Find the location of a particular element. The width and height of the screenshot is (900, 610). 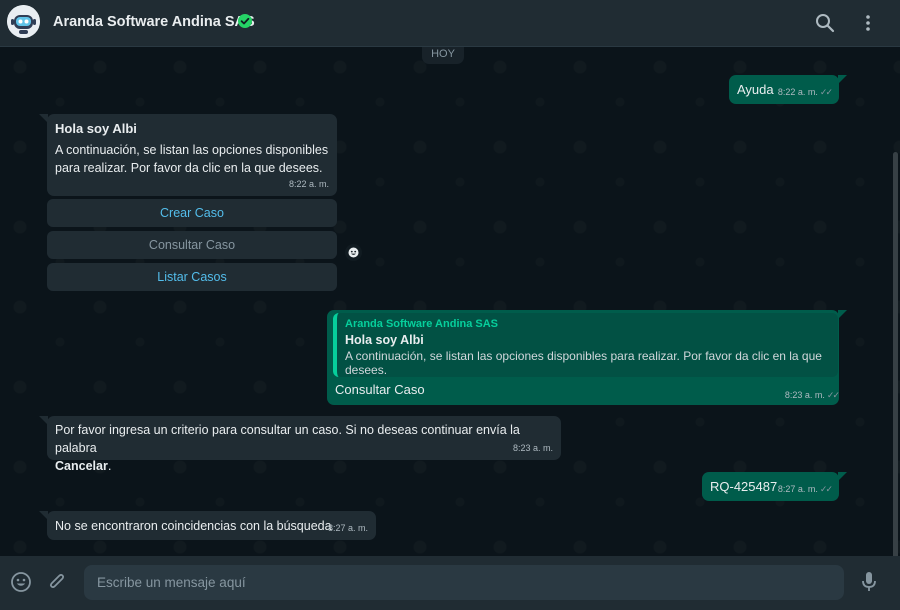

emoji-reaction-icon is located at coordinates (353, 252).